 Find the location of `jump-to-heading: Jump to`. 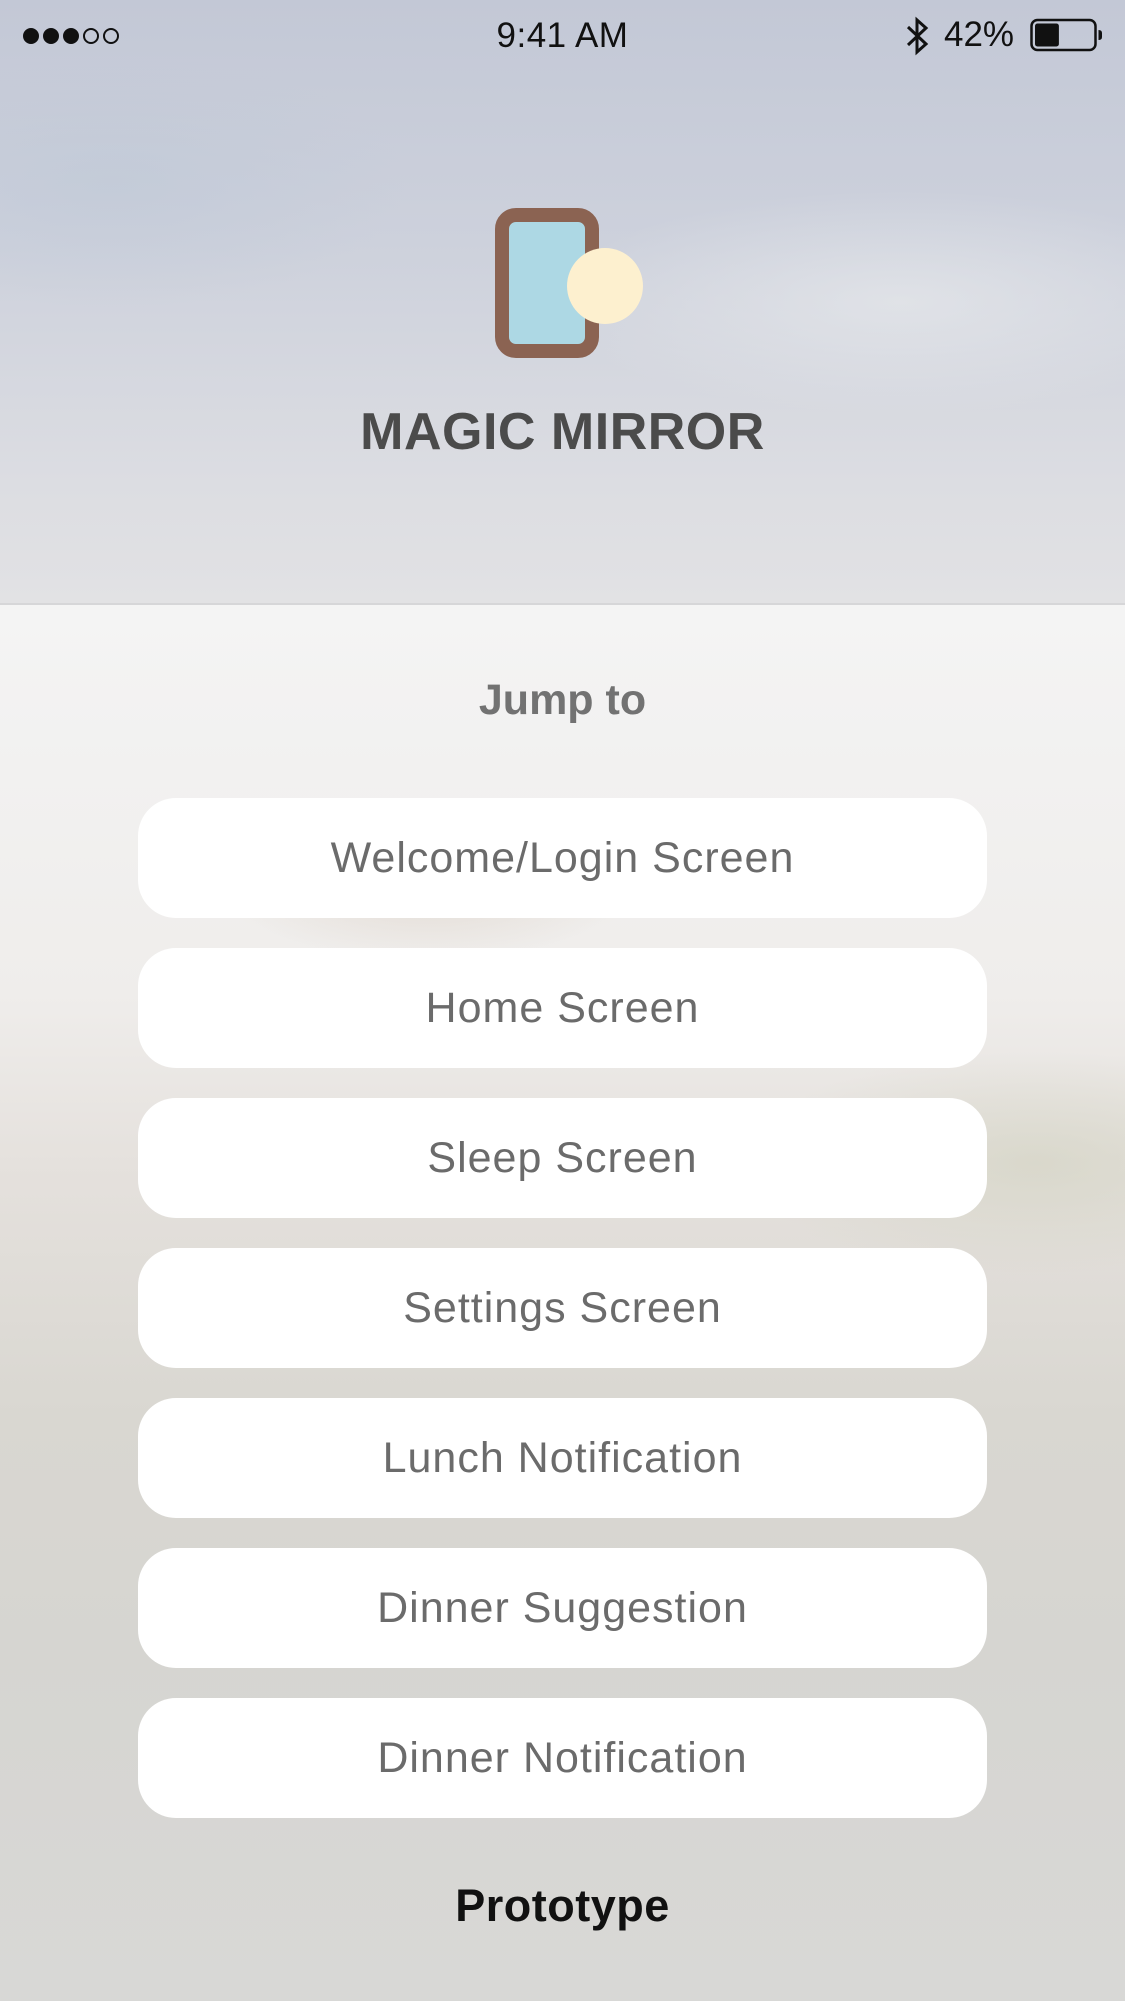

jump-to-heading: Jump to is located at coordinates (562, 700).